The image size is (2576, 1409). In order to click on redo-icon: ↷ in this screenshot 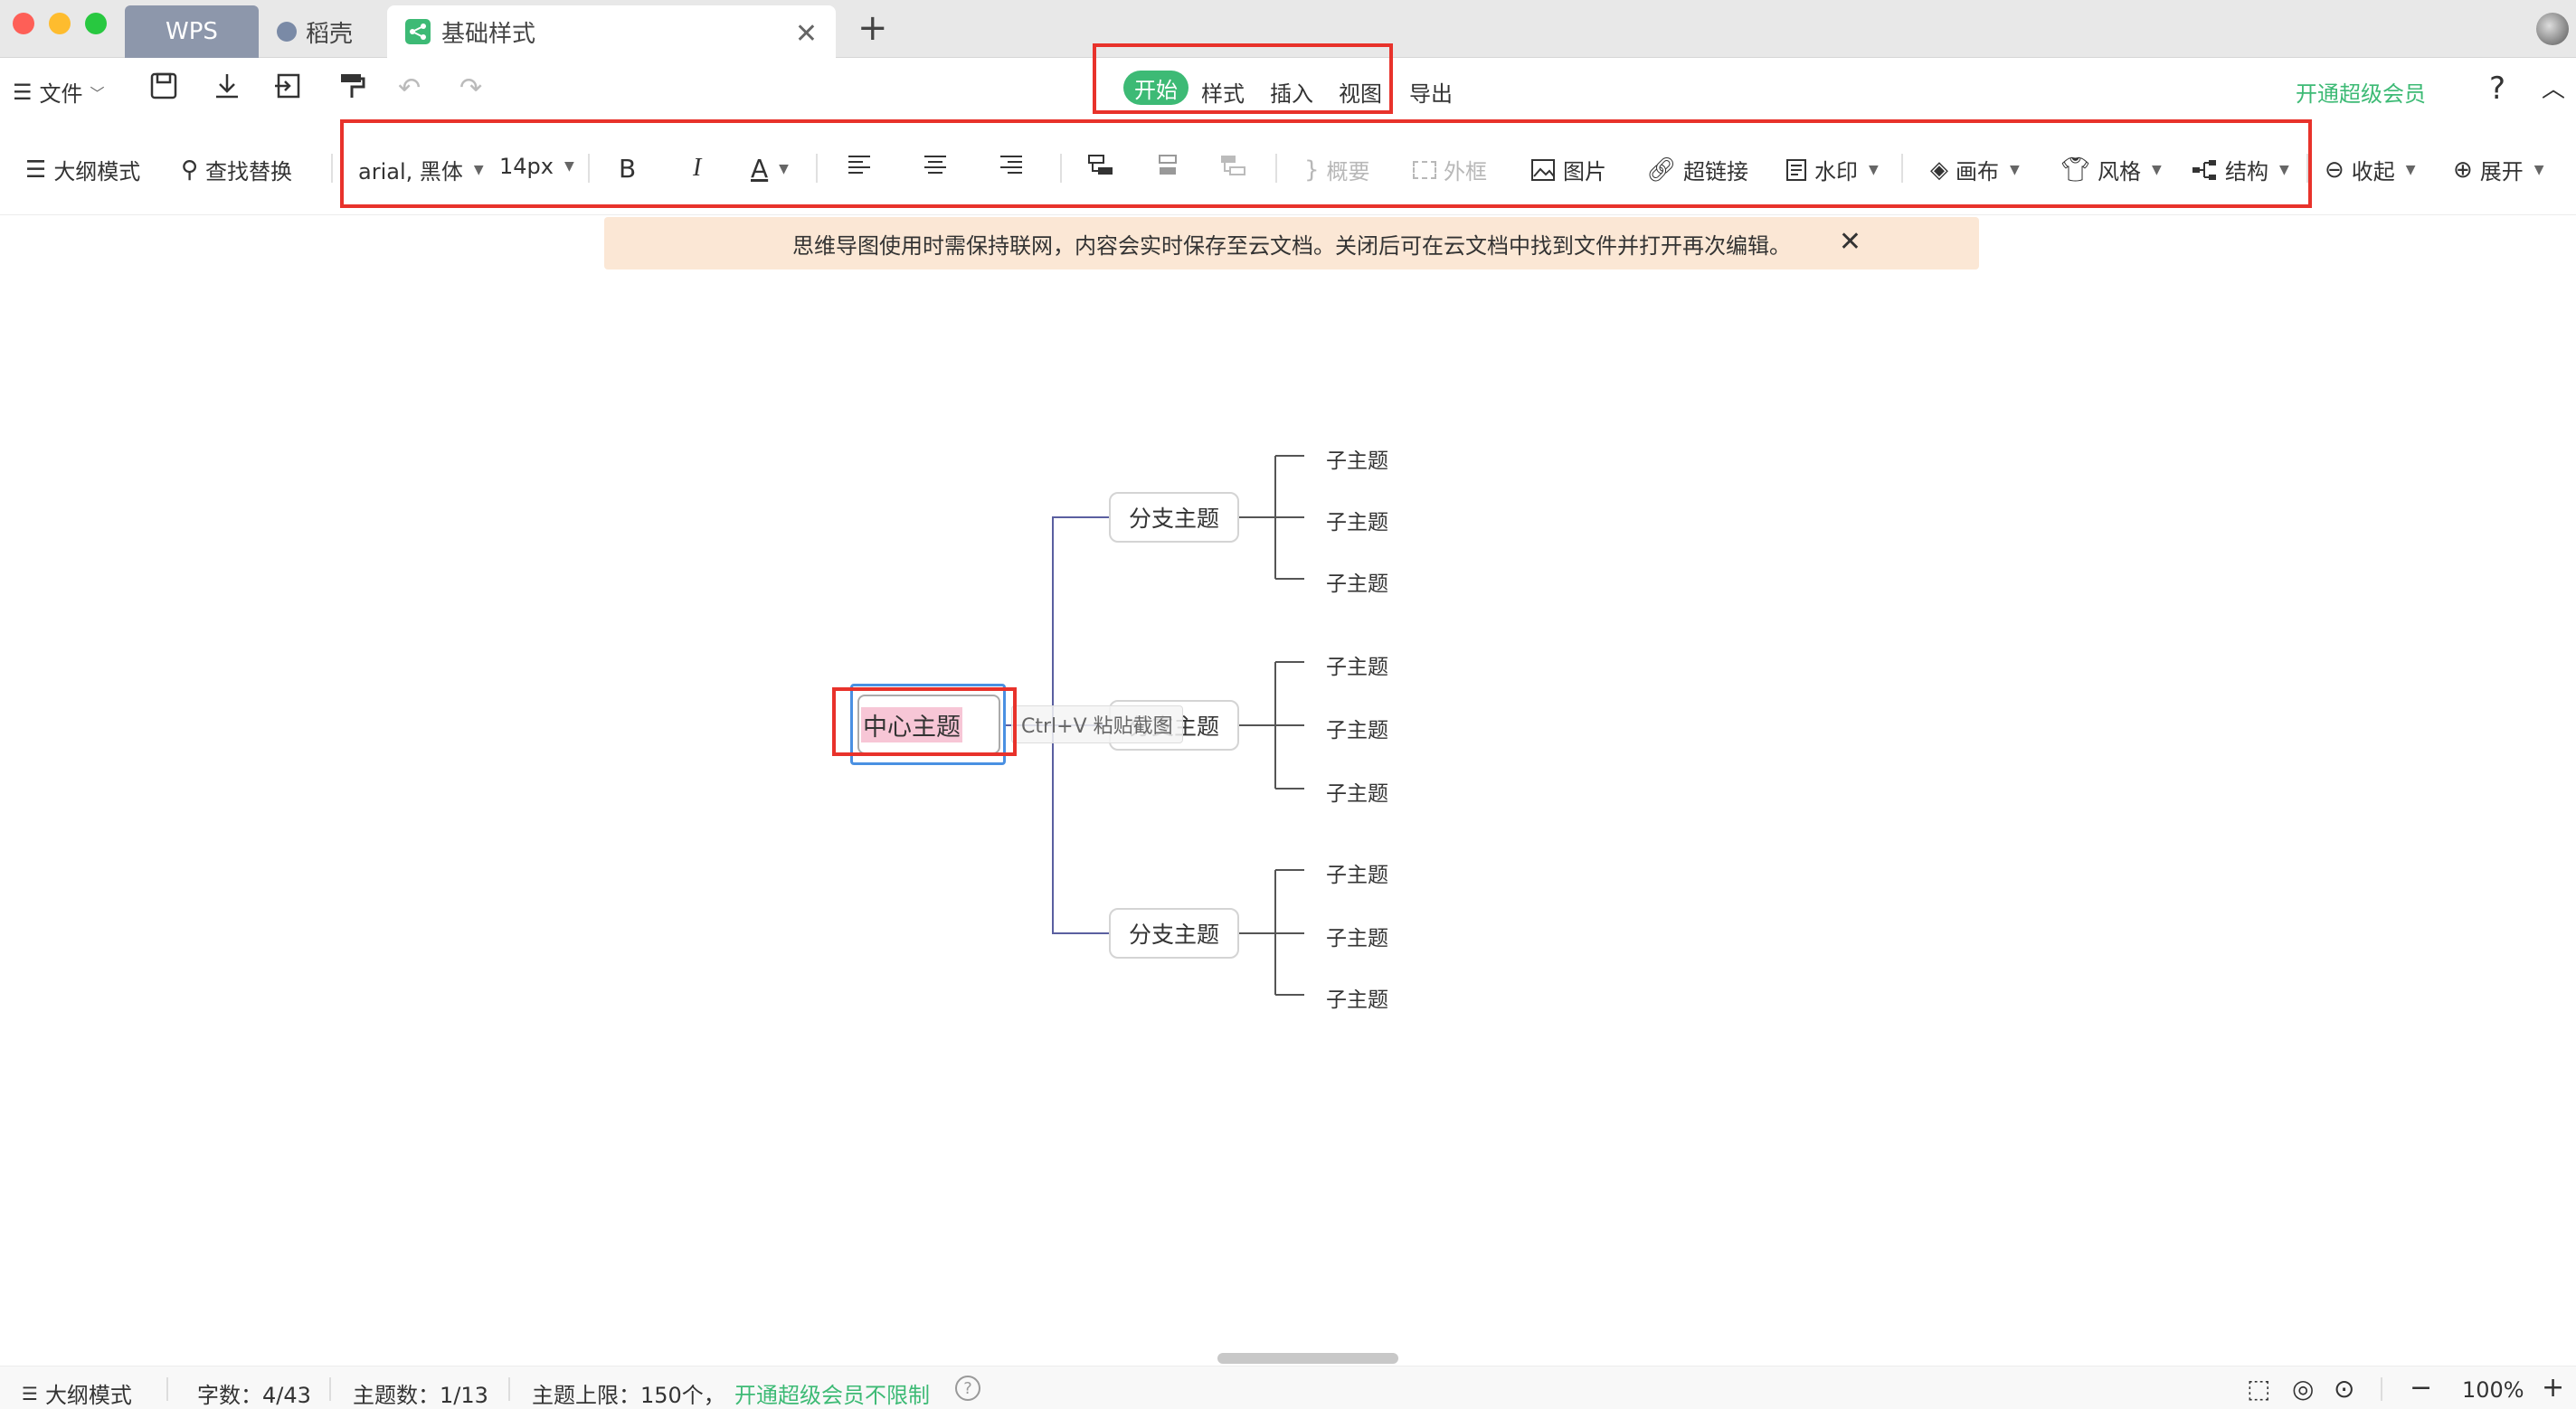, I will do `click(471, 88)`.